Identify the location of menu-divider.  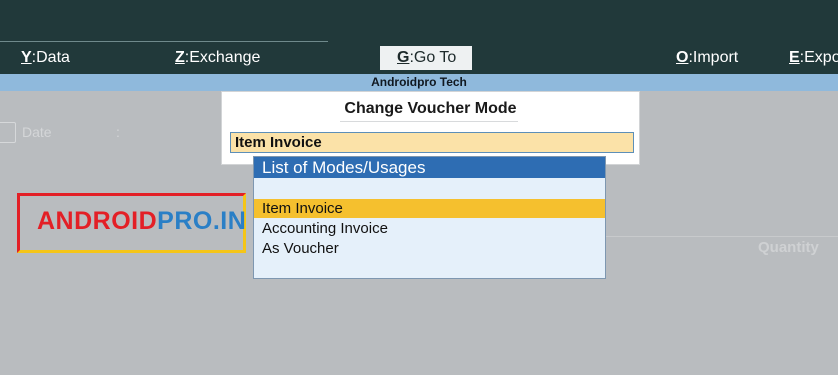
(164, 41).